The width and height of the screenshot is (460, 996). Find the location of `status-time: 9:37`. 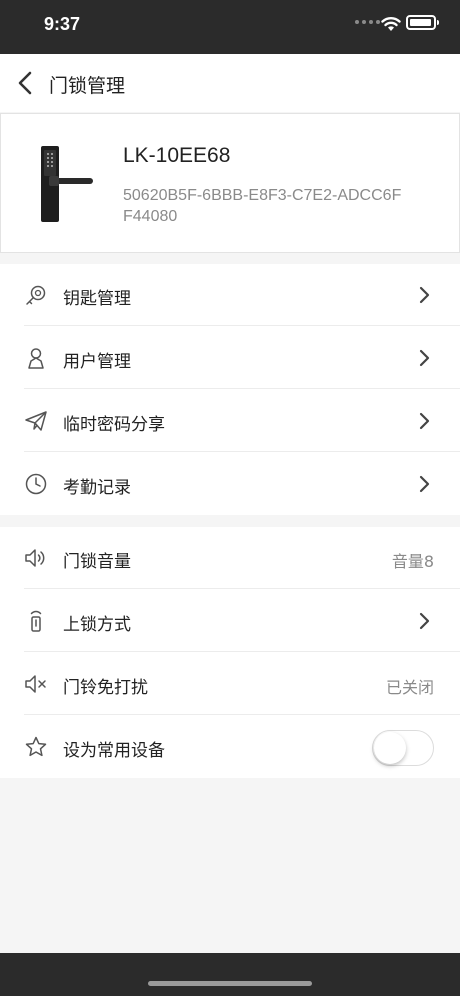

status-time: 9:37 is located at coordinates (62, 24).